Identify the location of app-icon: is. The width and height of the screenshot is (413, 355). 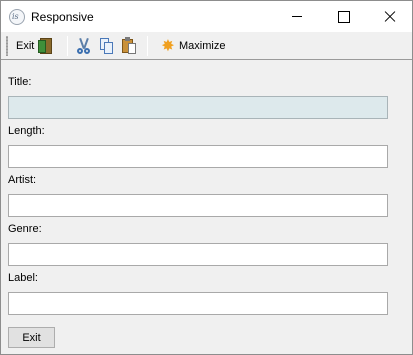
(17, 17).